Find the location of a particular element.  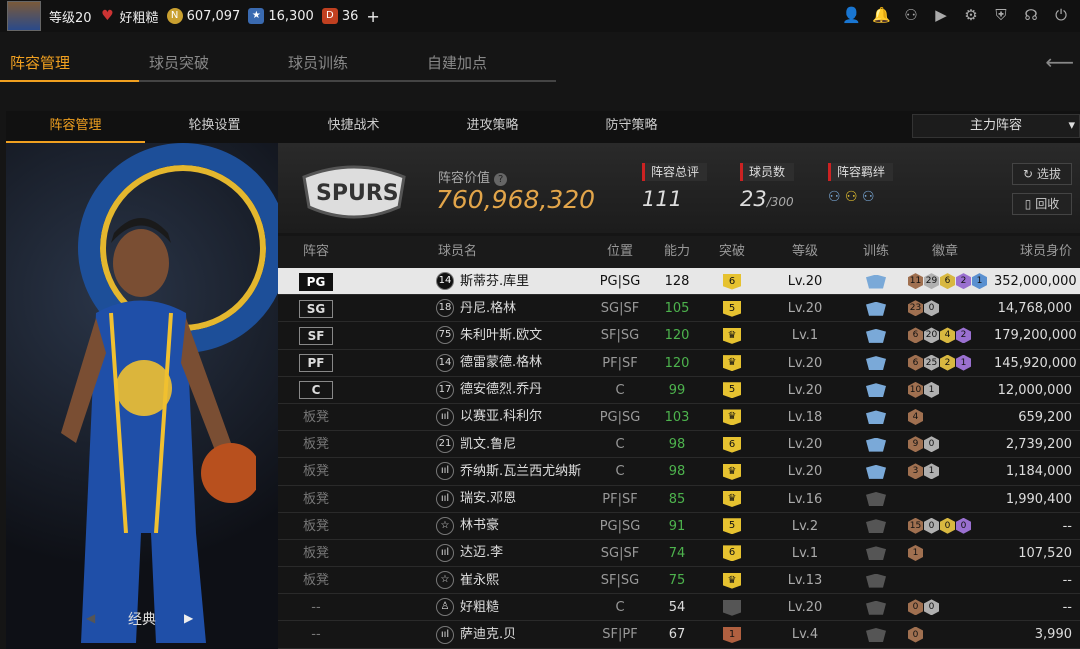

table-row: 板凳 ☆ 林书豪 PG|SG 91 5 Lv.2 15 0 0 0 -- is located at coordinates (679, 526).